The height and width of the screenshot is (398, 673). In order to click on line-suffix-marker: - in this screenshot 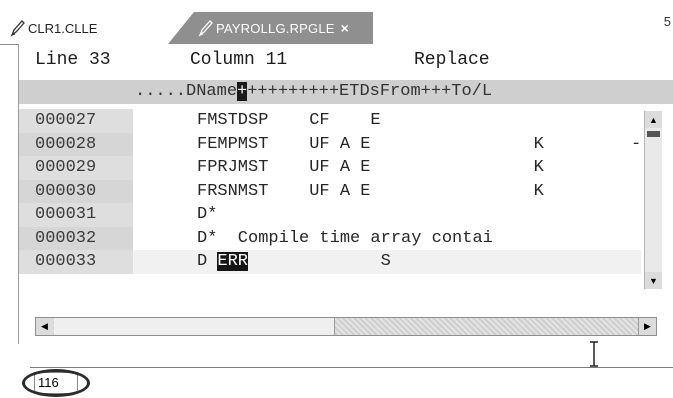, I will do `click(636, 144)`.